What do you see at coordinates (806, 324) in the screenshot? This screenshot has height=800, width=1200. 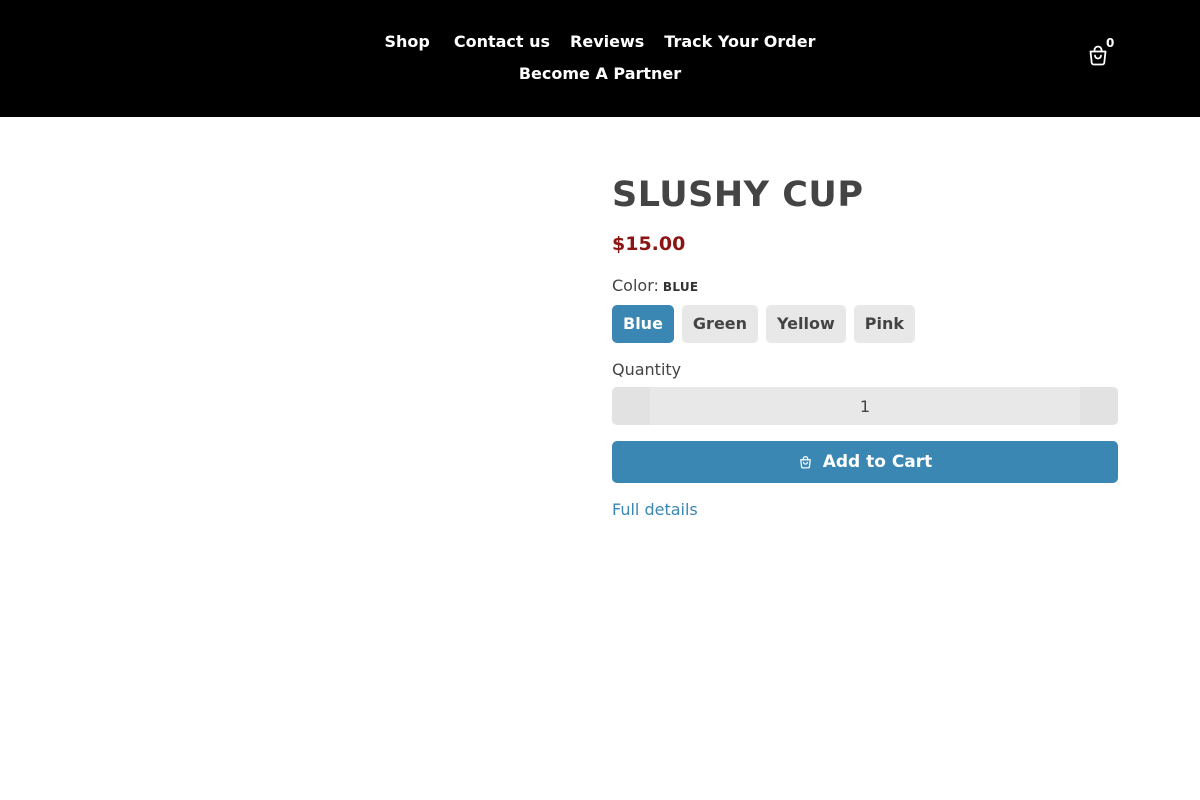 I see `color-option-yellow: Yellow` at bounding box center [806, 324].